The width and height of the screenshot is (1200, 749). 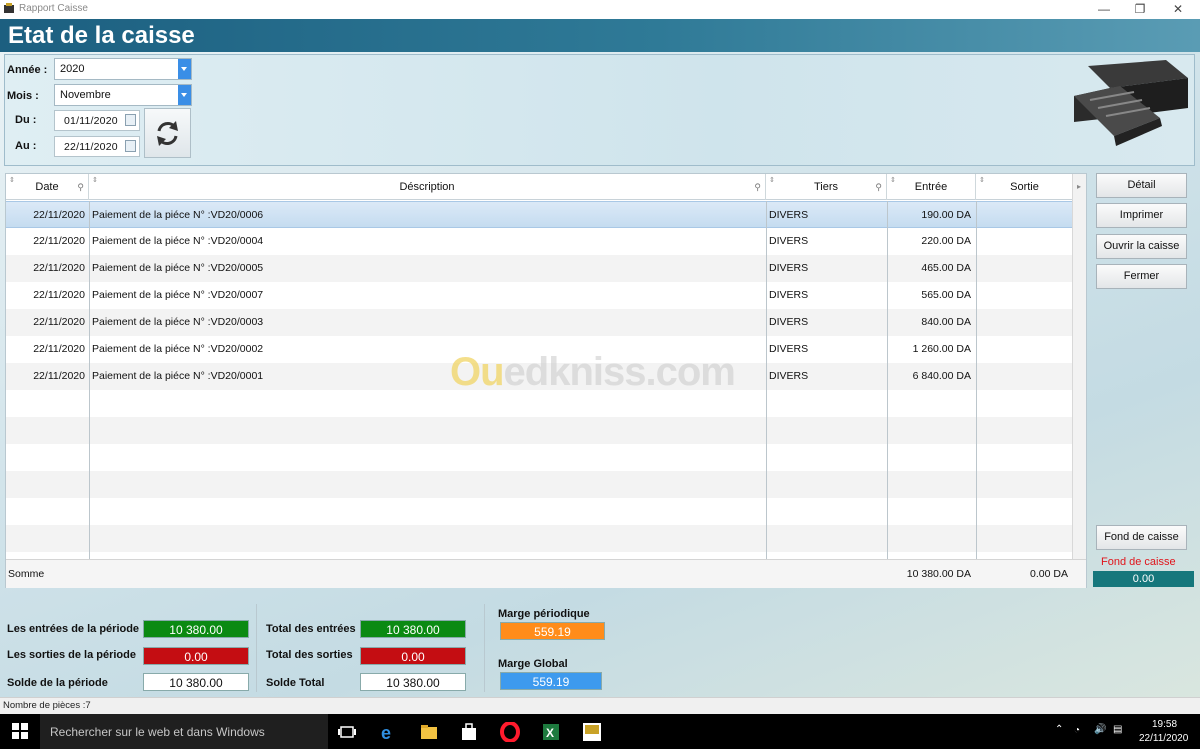 I want to click on clock-date: 22/11/2020, so click(x=1163, y=738).